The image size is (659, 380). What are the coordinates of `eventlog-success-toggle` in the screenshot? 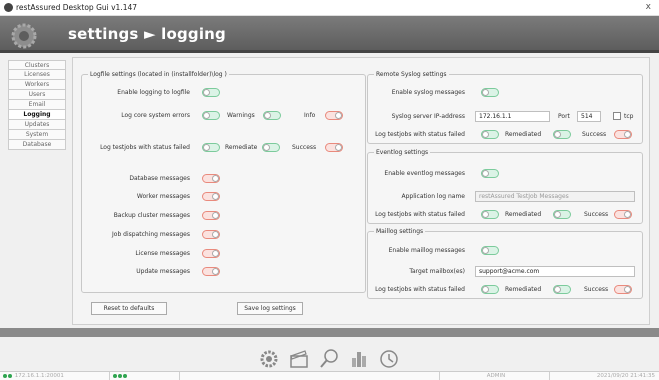 It's located at (623, 214).